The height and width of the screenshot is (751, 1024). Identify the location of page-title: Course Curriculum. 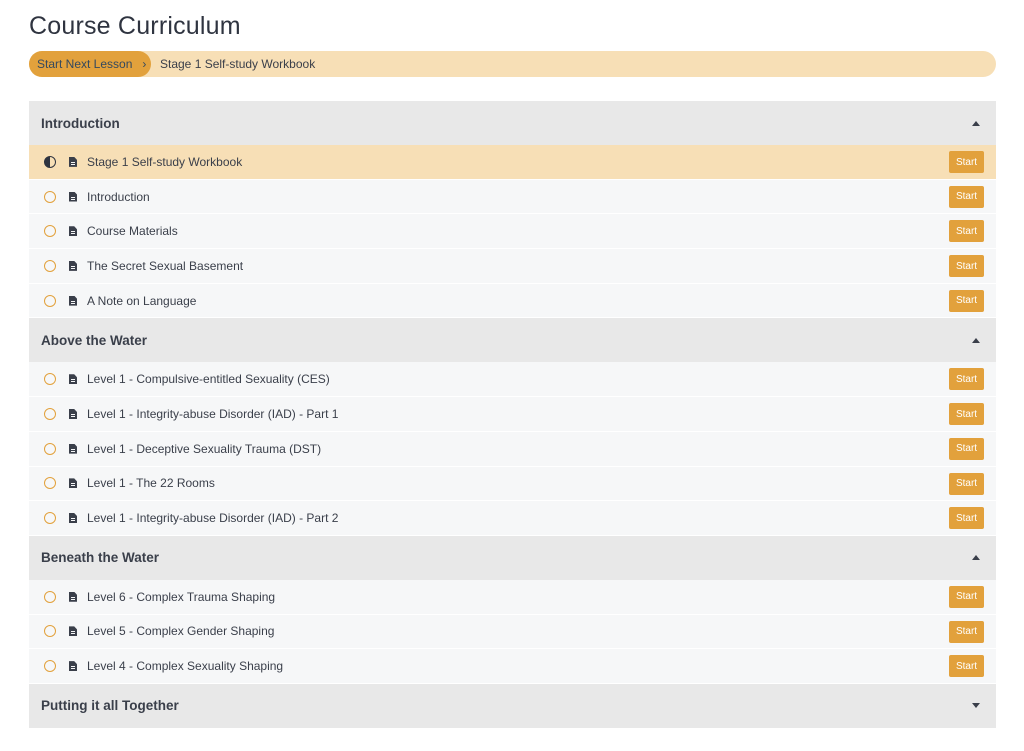
(135, 26).